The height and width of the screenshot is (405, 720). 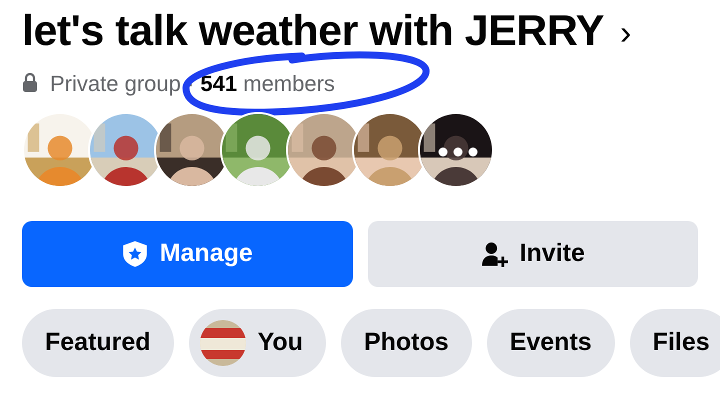 What do you see at coordinates (257, 343) in the screenshot?
I see `tab: You` at bounding box center [257, 343].